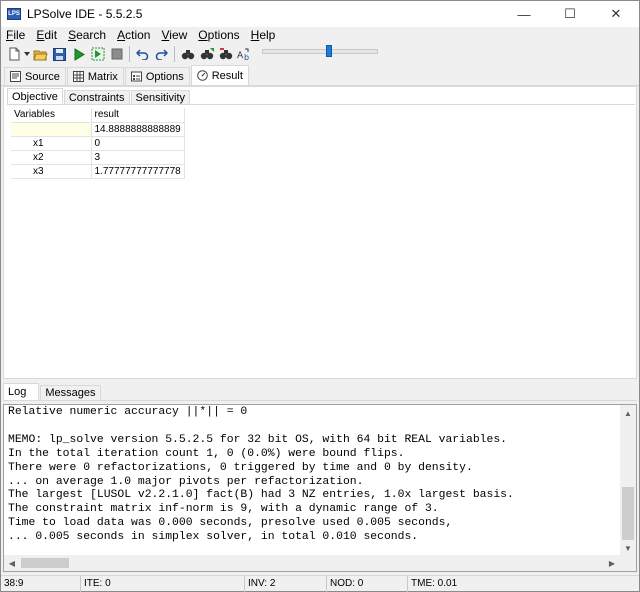  What do you see at coordinates (97, 54) in the screenshot?
I see `step-icon` at bounding box center [97, 54].